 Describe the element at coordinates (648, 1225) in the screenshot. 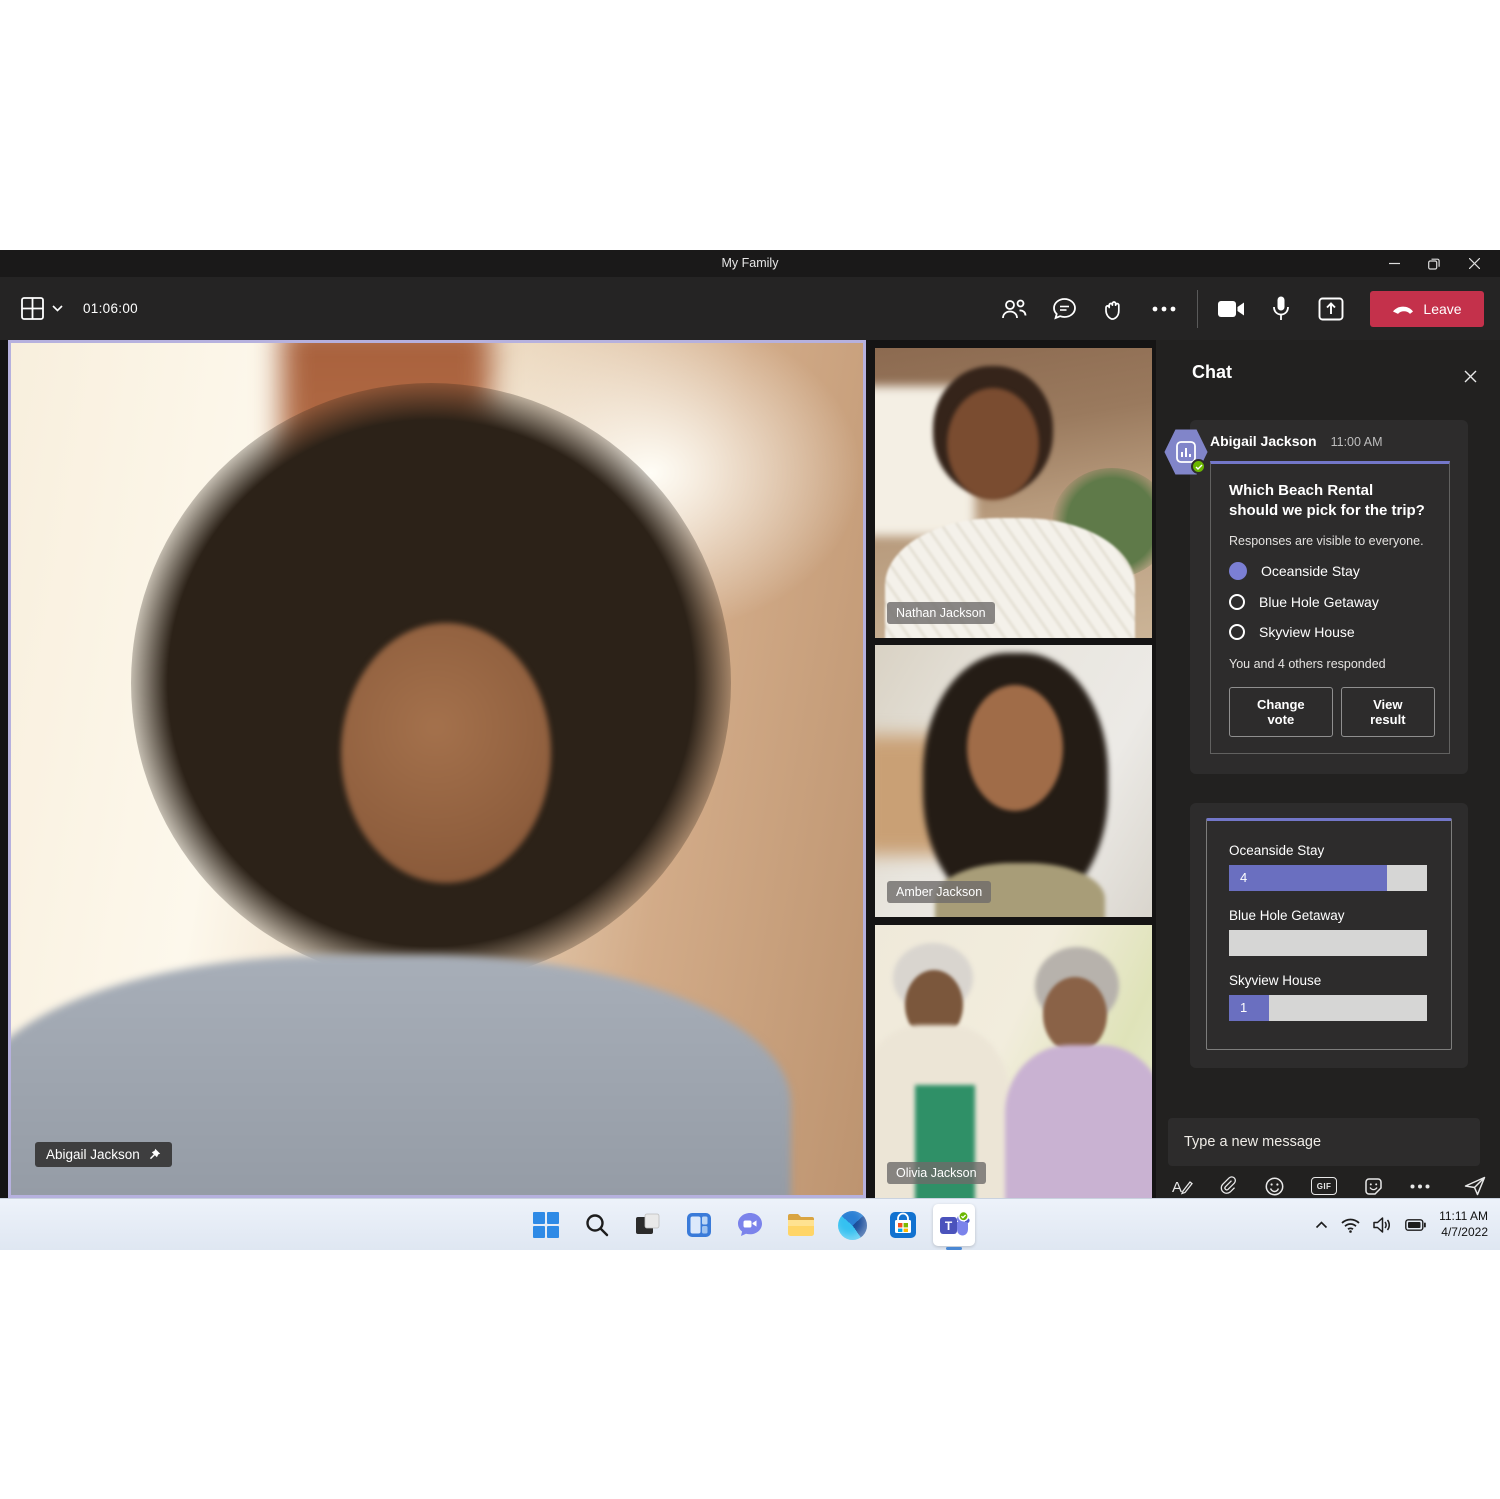

I see `task-view-button` at that location.